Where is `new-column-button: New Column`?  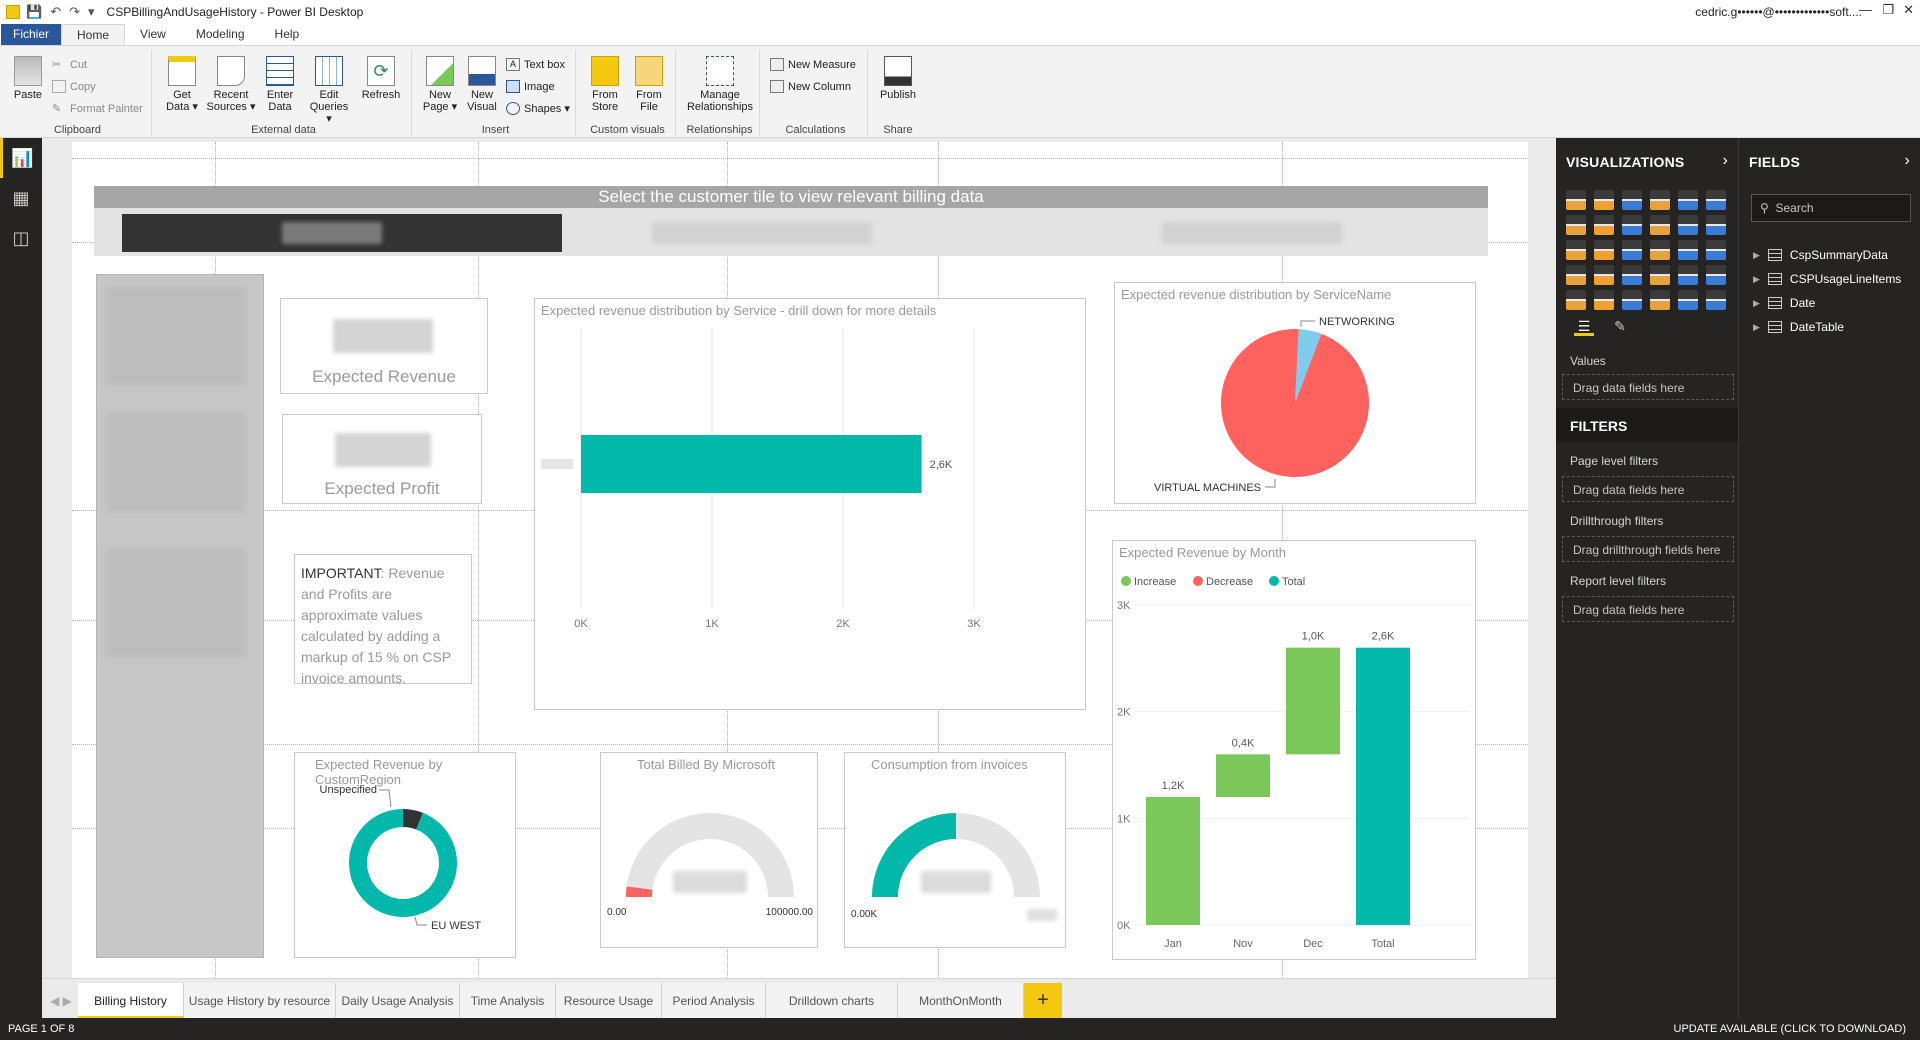
new-column-button: New Column is located at coordinates (810, 86).